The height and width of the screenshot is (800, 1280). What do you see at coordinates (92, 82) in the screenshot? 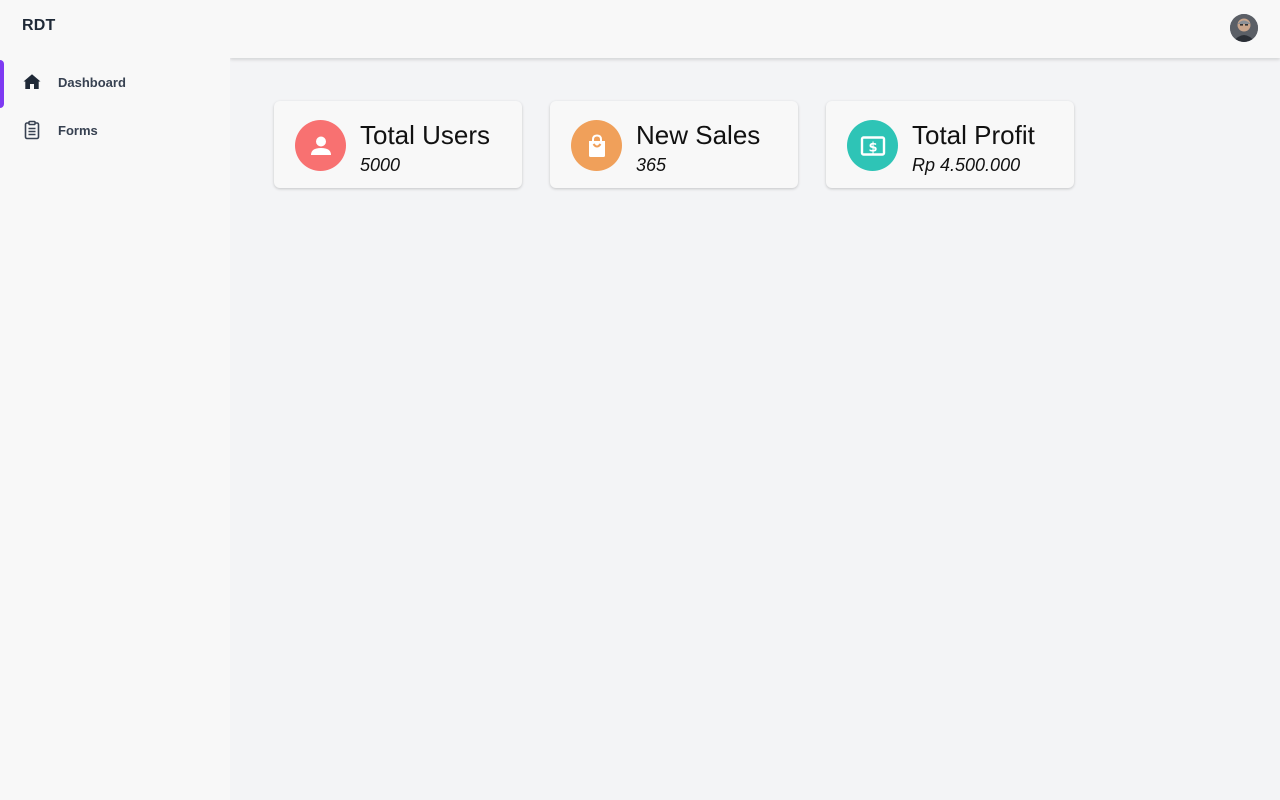
I see `sidebar-item-label: Dashboard` at bounding box center [92, 82].